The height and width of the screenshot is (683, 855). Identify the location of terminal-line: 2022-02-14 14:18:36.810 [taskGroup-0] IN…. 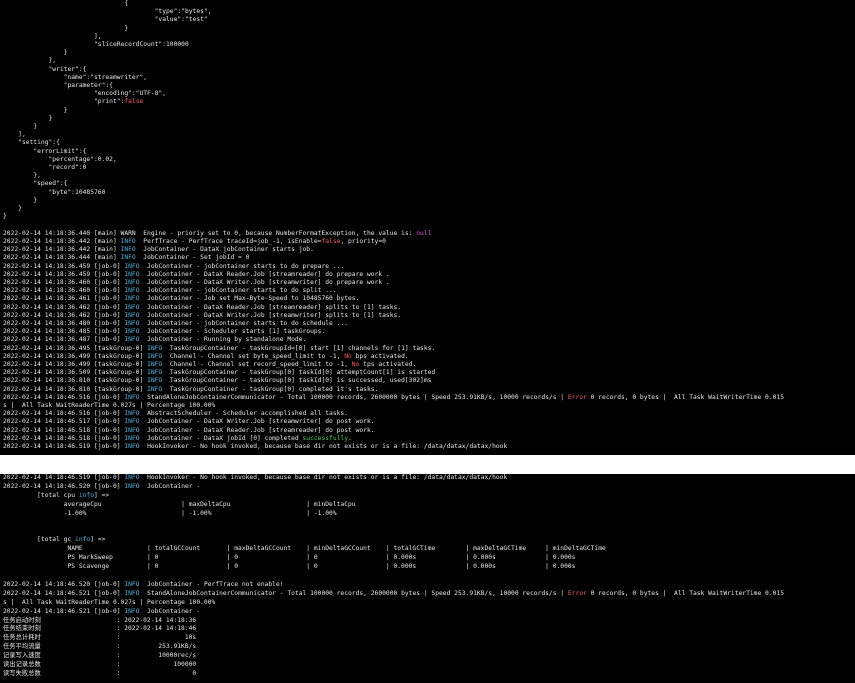
(190, 389).